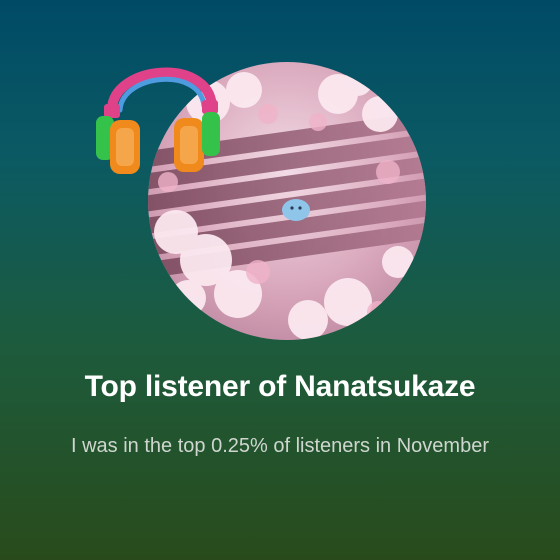  What do you see at coordinates (280, 386) in the screenshot?
I see `card-title: Top listener of Nanatsukaze` at bounding box center [280, 386].